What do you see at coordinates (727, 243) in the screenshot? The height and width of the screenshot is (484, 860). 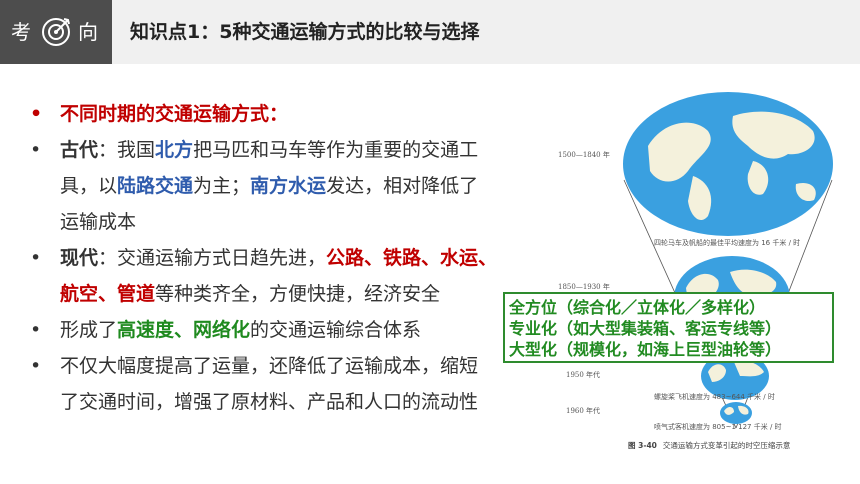 I see `speed-note-1: 四轮马车及帆船的最佳平均速度为 16 千米 / 时` at bounding box center [727, 243].